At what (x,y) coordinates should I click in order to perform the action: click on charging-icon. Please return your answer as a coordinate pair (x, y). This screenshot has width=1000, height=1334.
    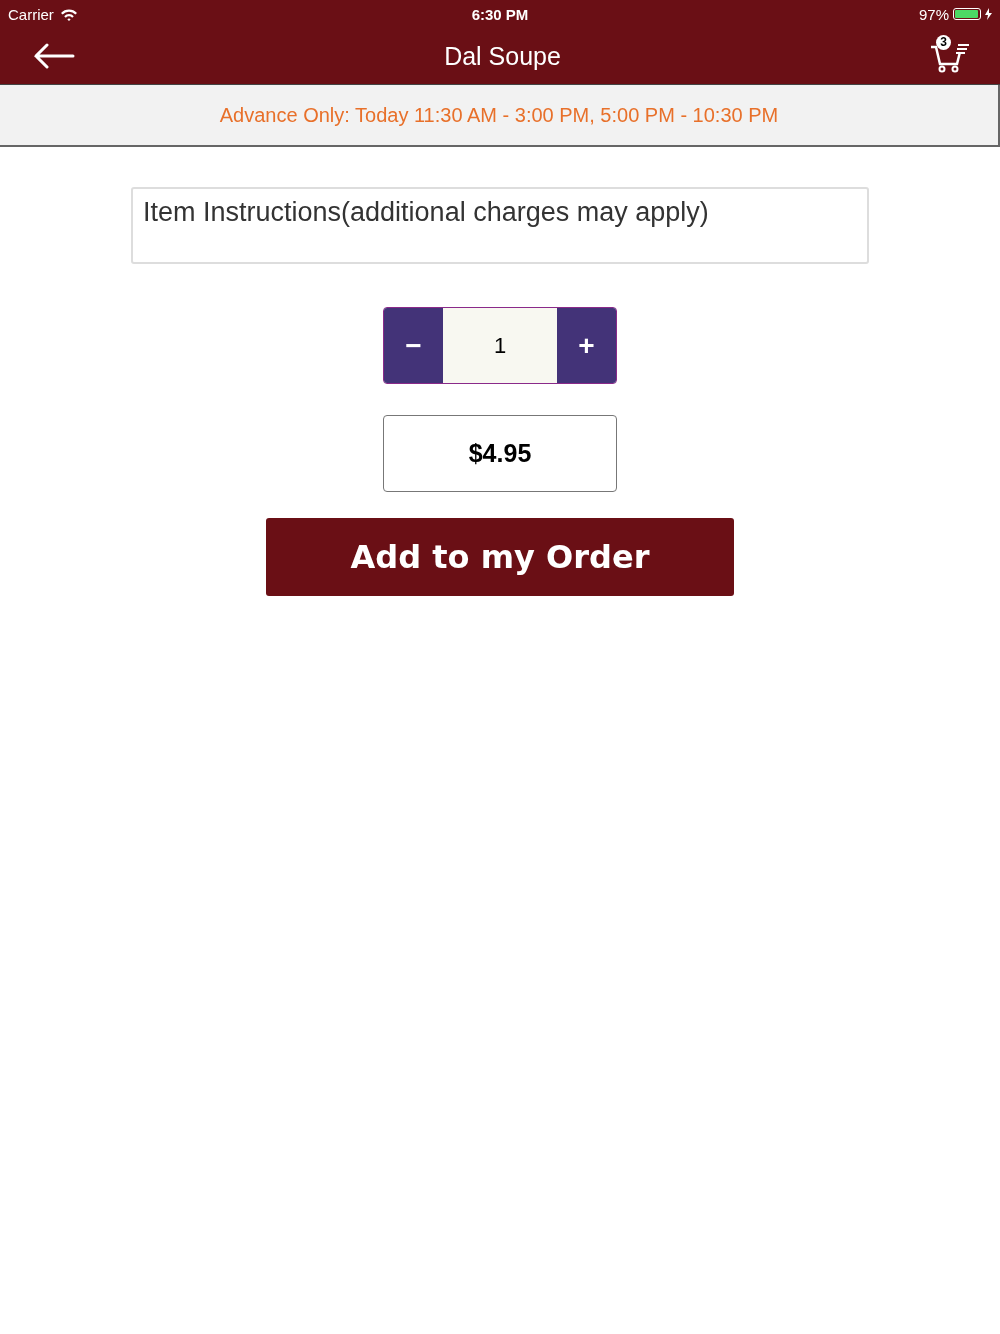
    Looking at the image, I should click on (988, 14).